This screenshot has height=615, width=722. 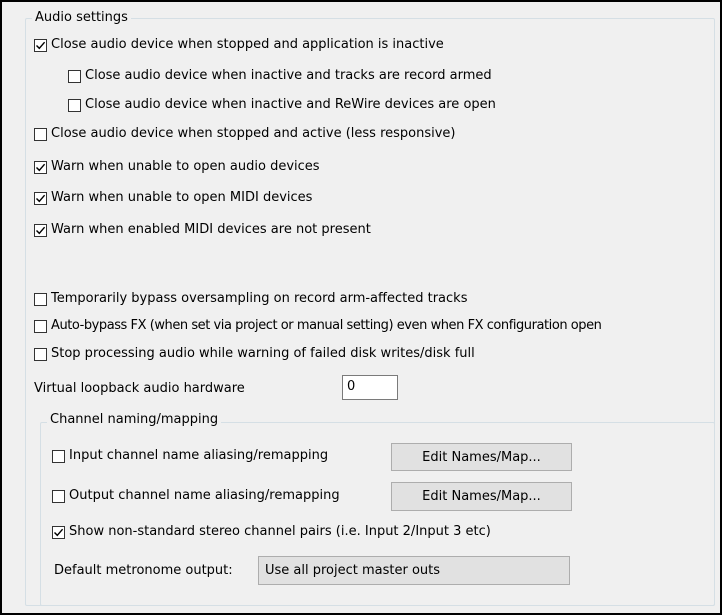 I want to click on option-label: Input channel name aliasing/remapping, so click(x=199, y=455).